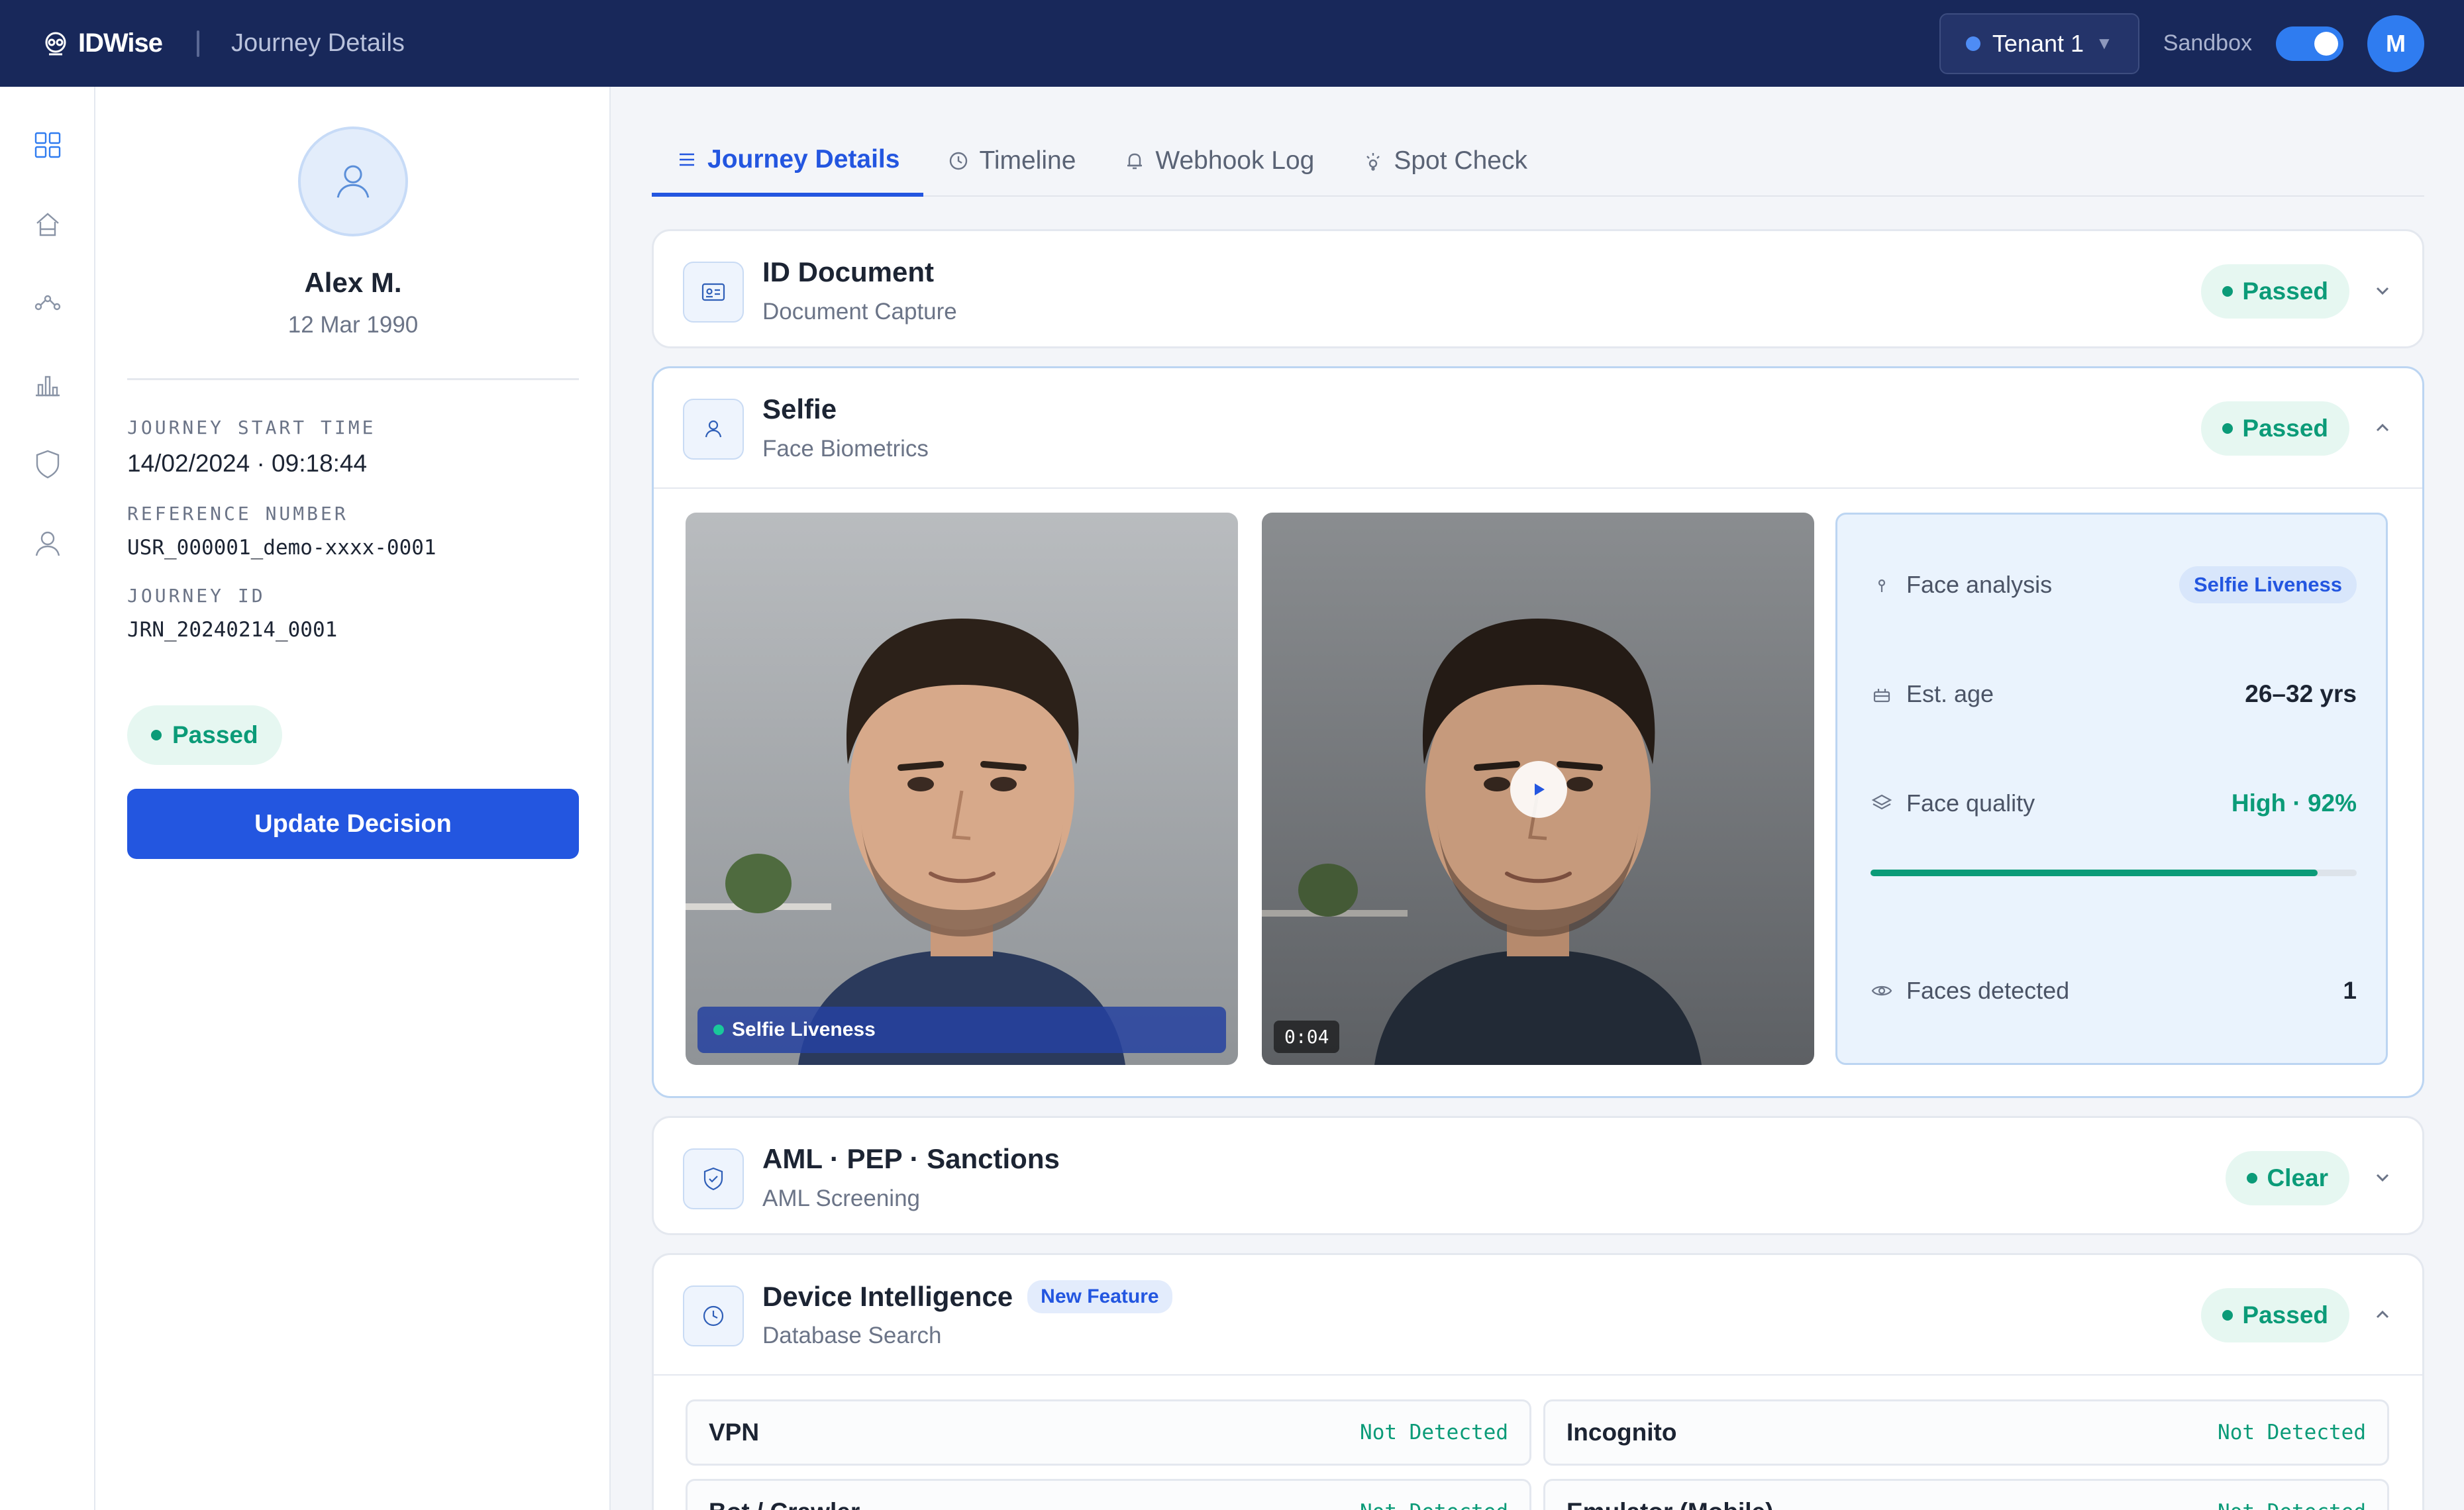 The image size is (2464, 1510). I want to click on selfie-card-header: Selfie Face Biometrics Passed, so click(1538, 427).